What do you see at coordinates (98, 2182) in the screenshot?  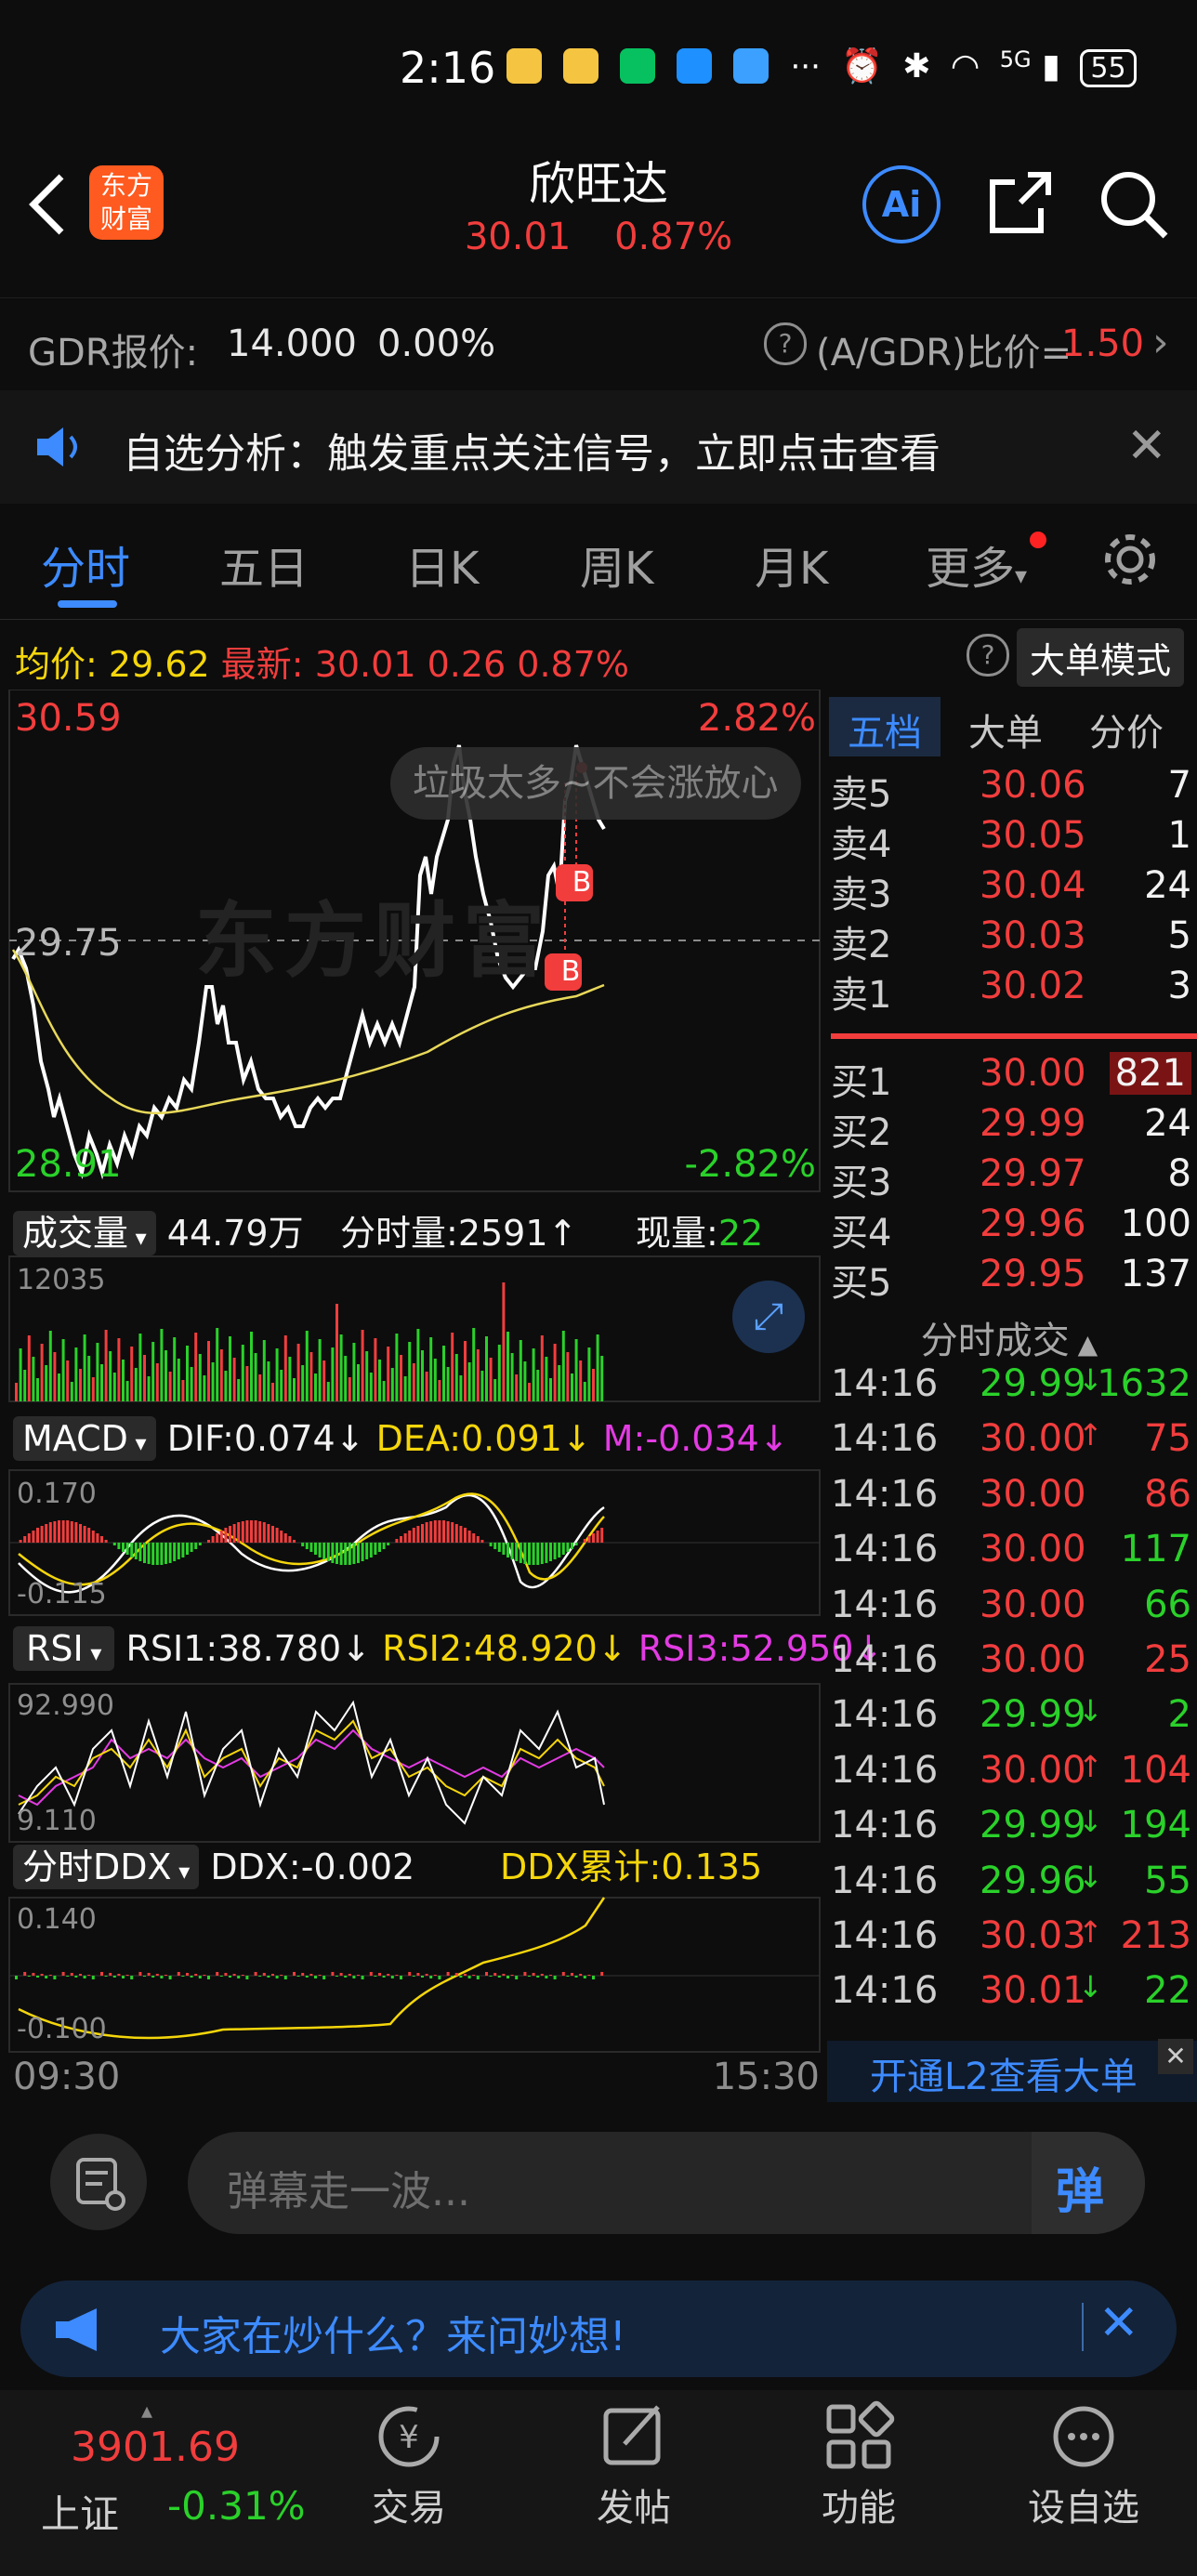 I see `danmu-settings-button` at bounding box center [98, 2182].